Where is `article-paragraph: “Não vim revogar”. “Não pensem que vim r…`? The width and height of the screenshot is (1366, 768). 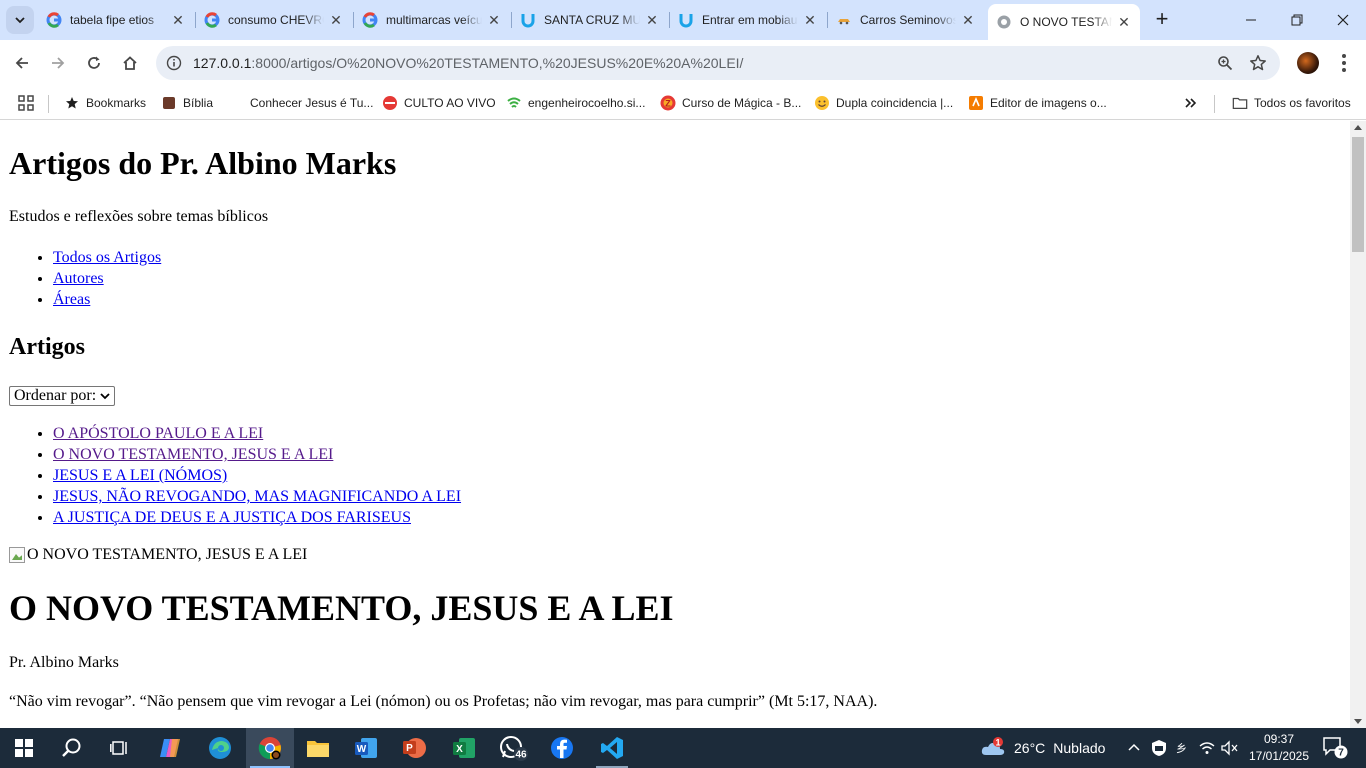
article-paragraph: “Não vim revogar”. “Não pensem que vim r… is located at coordinates (443, 701).